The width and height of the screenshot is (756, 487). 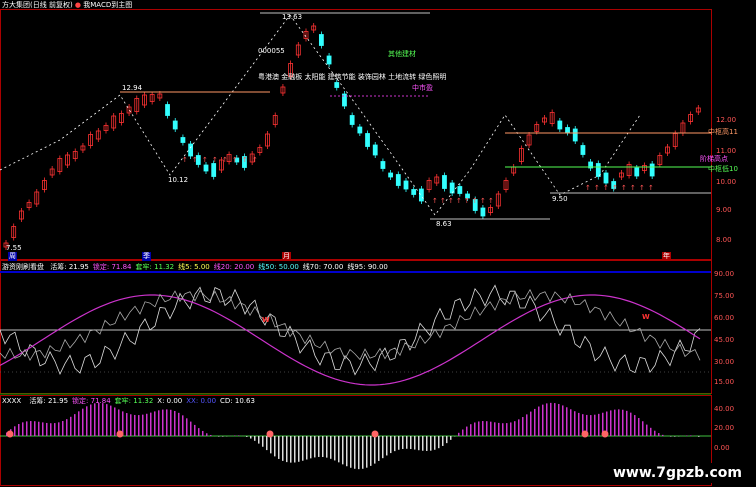 What do you see at coordinates (194, 267) in the screenshot?
I see `mid-panel-value-3: 线5: 5.00` at bounding box center [194, 267].